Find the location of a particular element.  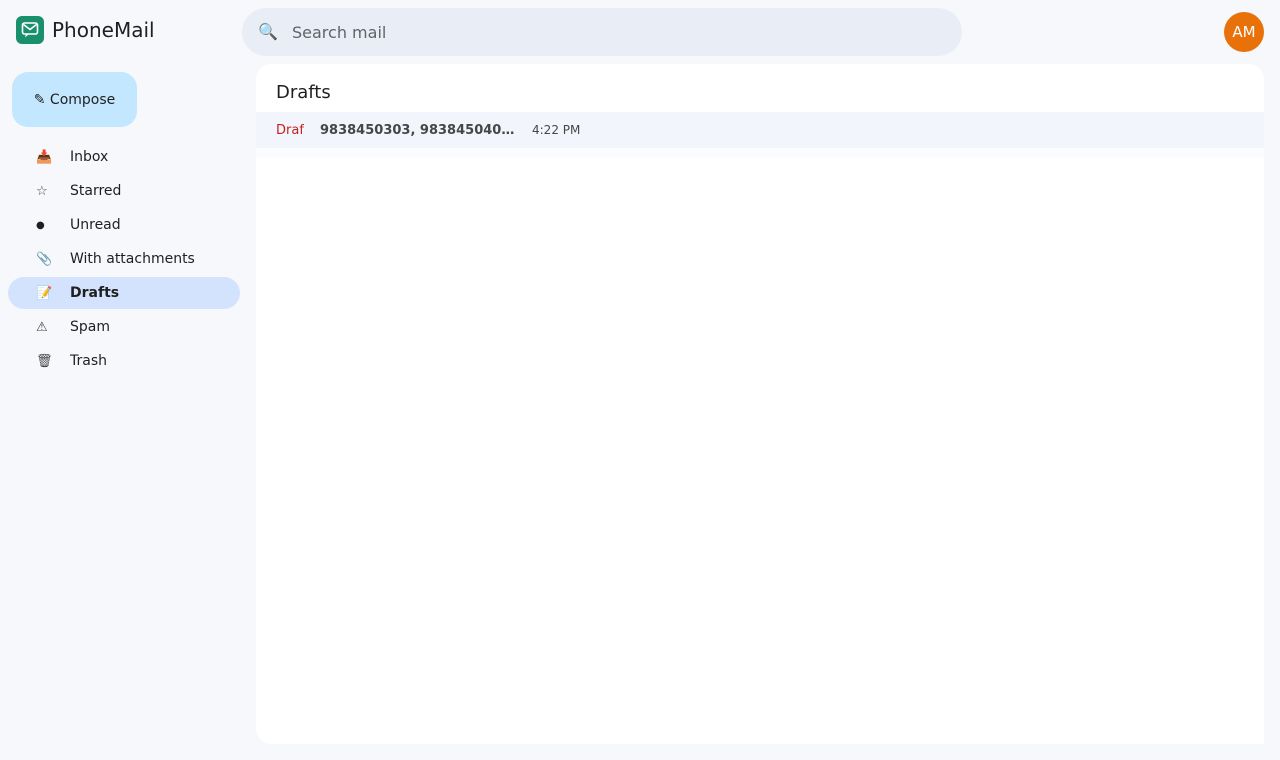

search-icon: 🔍 is located at coordinates (268, 31).